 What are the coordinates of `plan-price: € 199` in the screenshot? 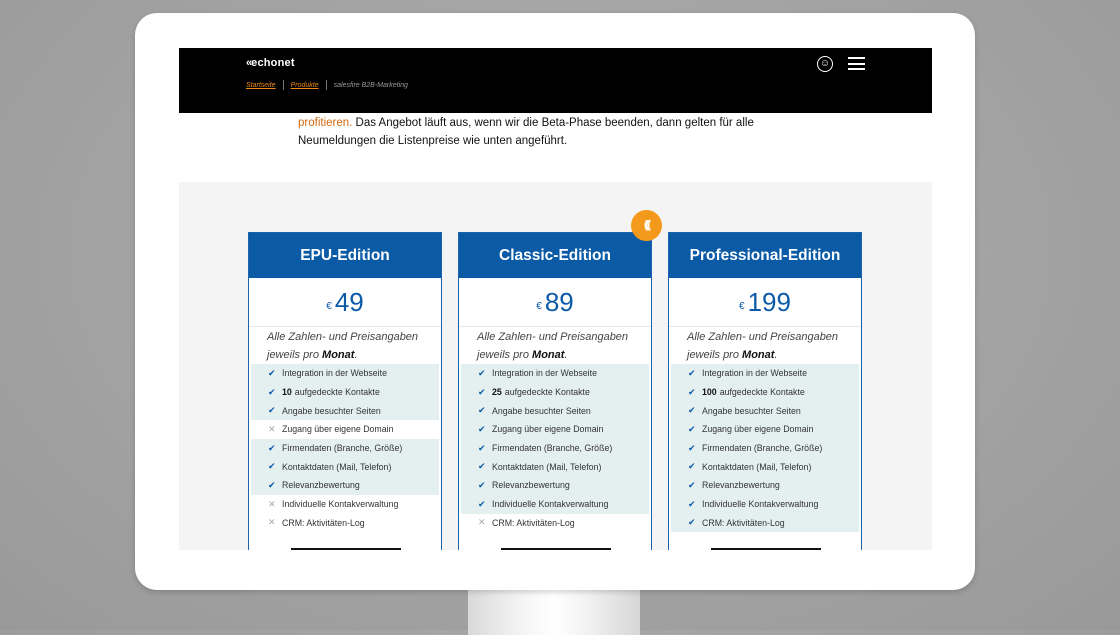 It's located at (765, 302).